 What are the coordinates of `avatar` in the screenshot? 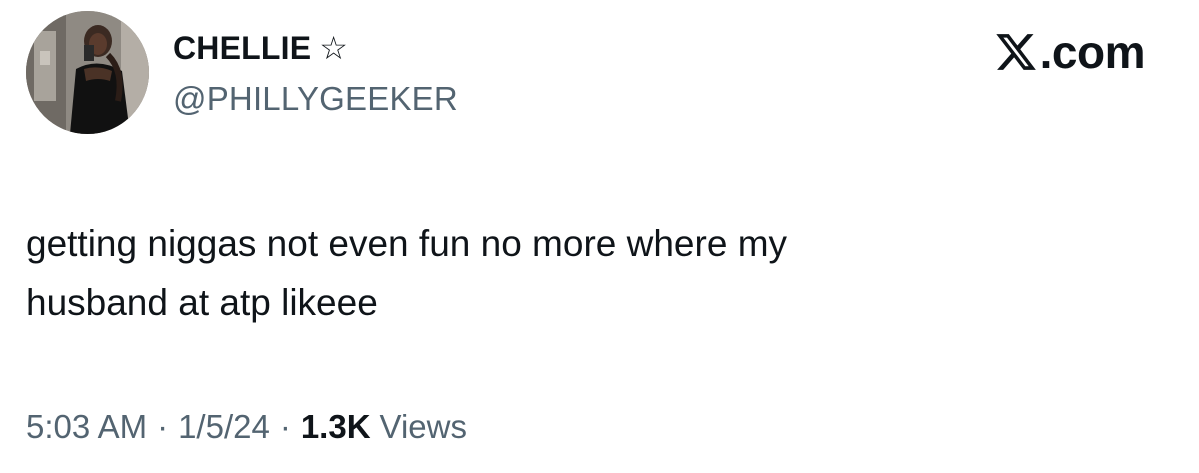 It's located at (87, 72).